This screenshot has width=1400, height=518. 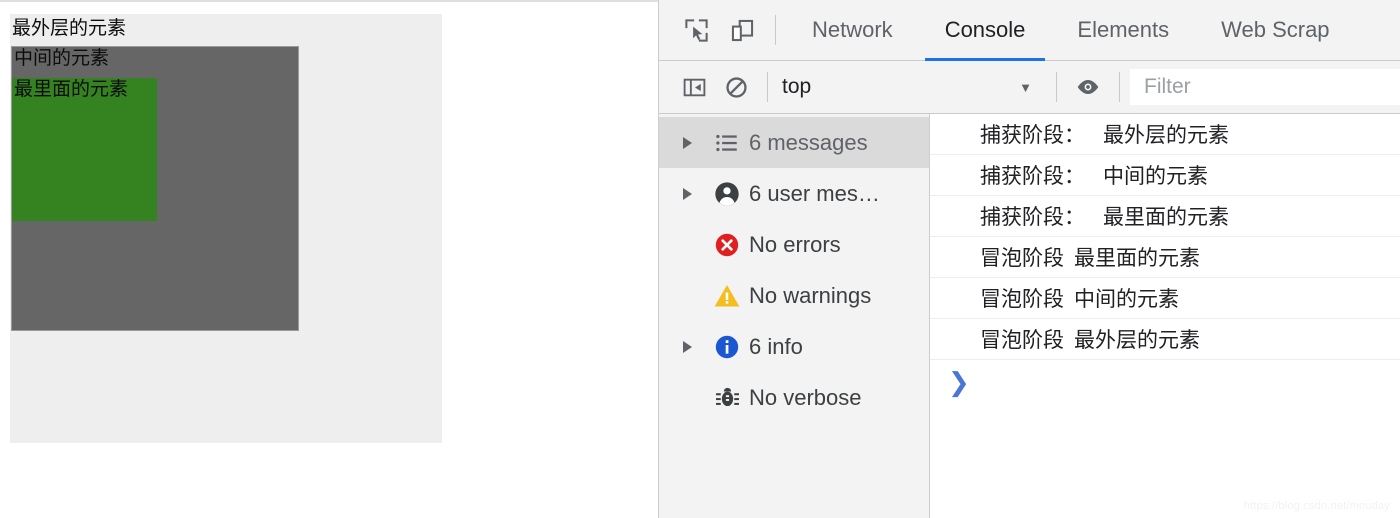 What do you see at coordinates (727, 397) in the screenshot?
I see `bug-icon` at bounding box center [727, 397].